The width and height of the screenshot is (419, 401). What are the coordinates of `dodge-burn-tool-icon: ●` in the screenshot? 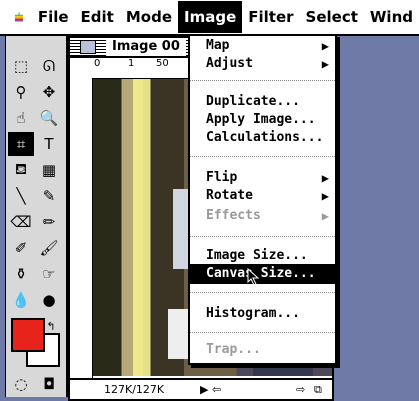 It's located at (49, 300).